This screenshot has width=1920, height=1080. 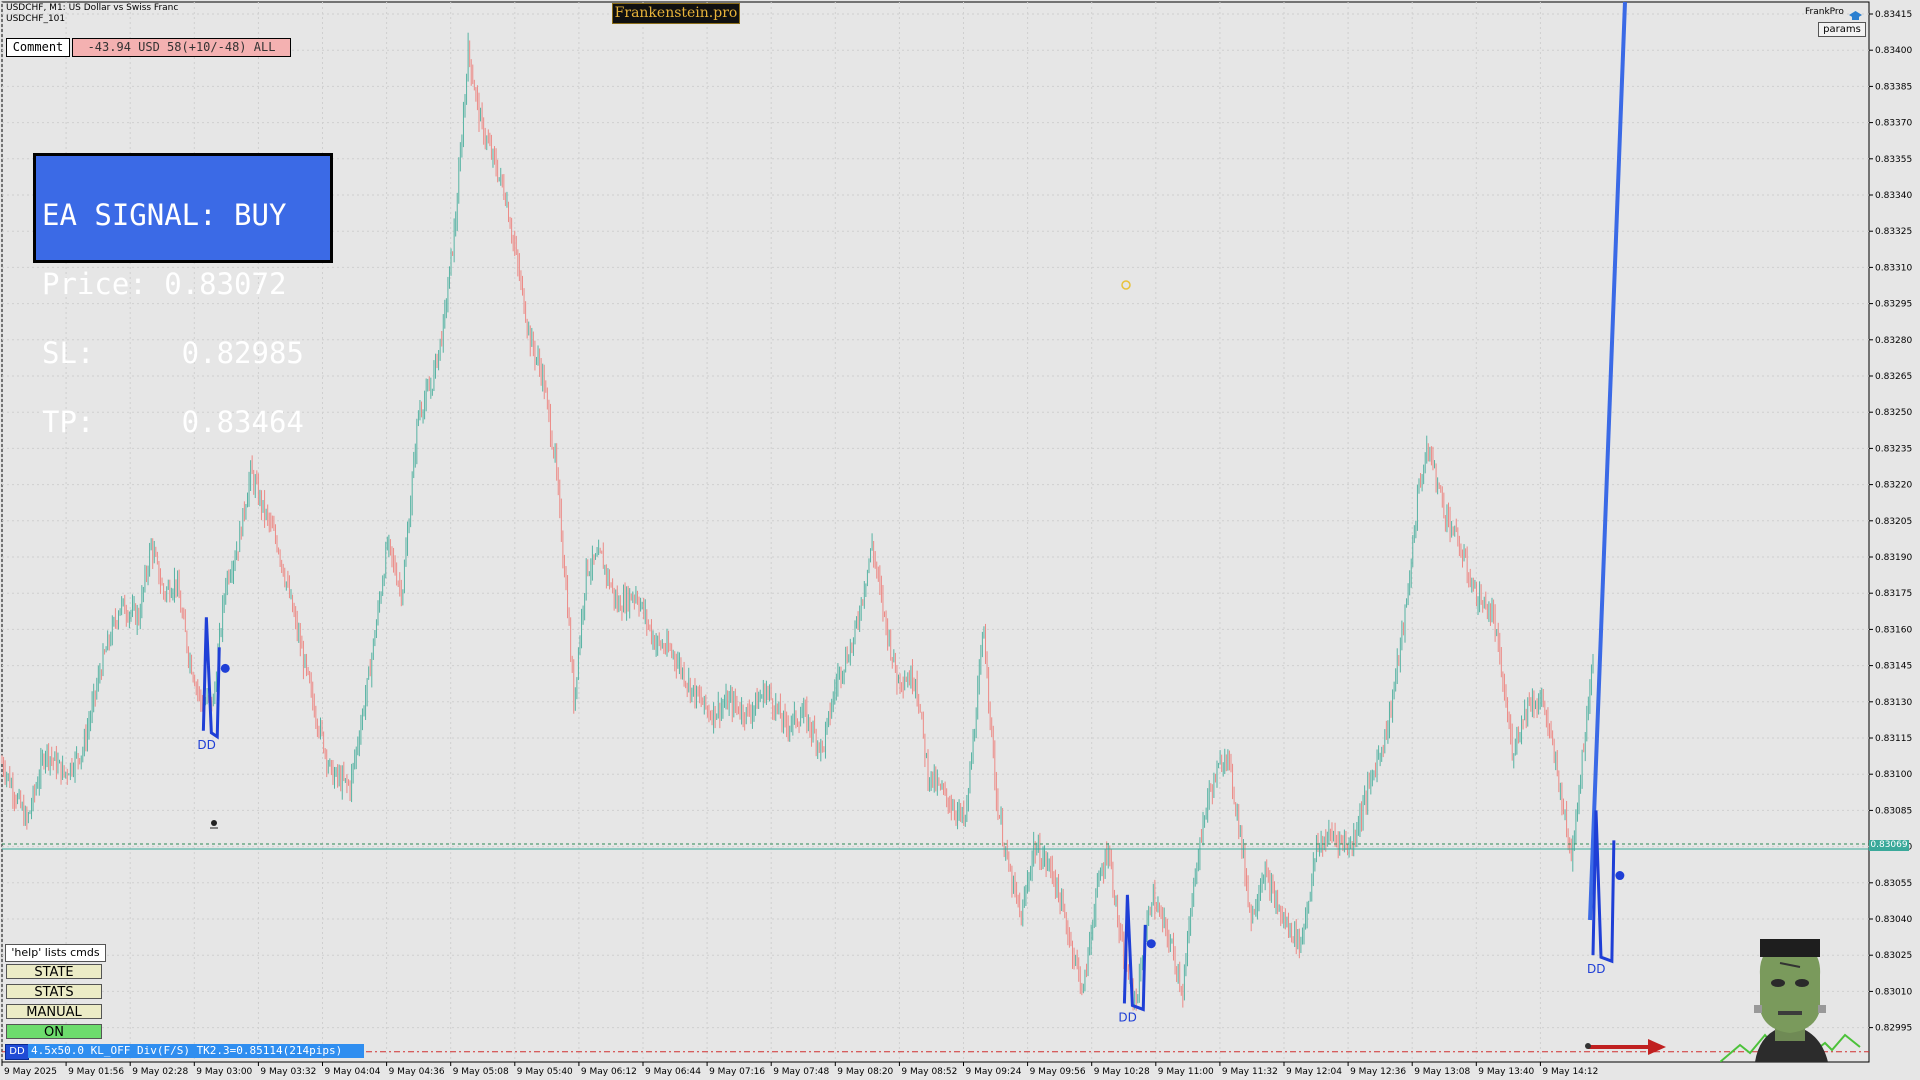 What do you see at coordinates (1855, 13) in the screenshot?
I see `graduation-cap-icon` at bounding box center [1855, 13].